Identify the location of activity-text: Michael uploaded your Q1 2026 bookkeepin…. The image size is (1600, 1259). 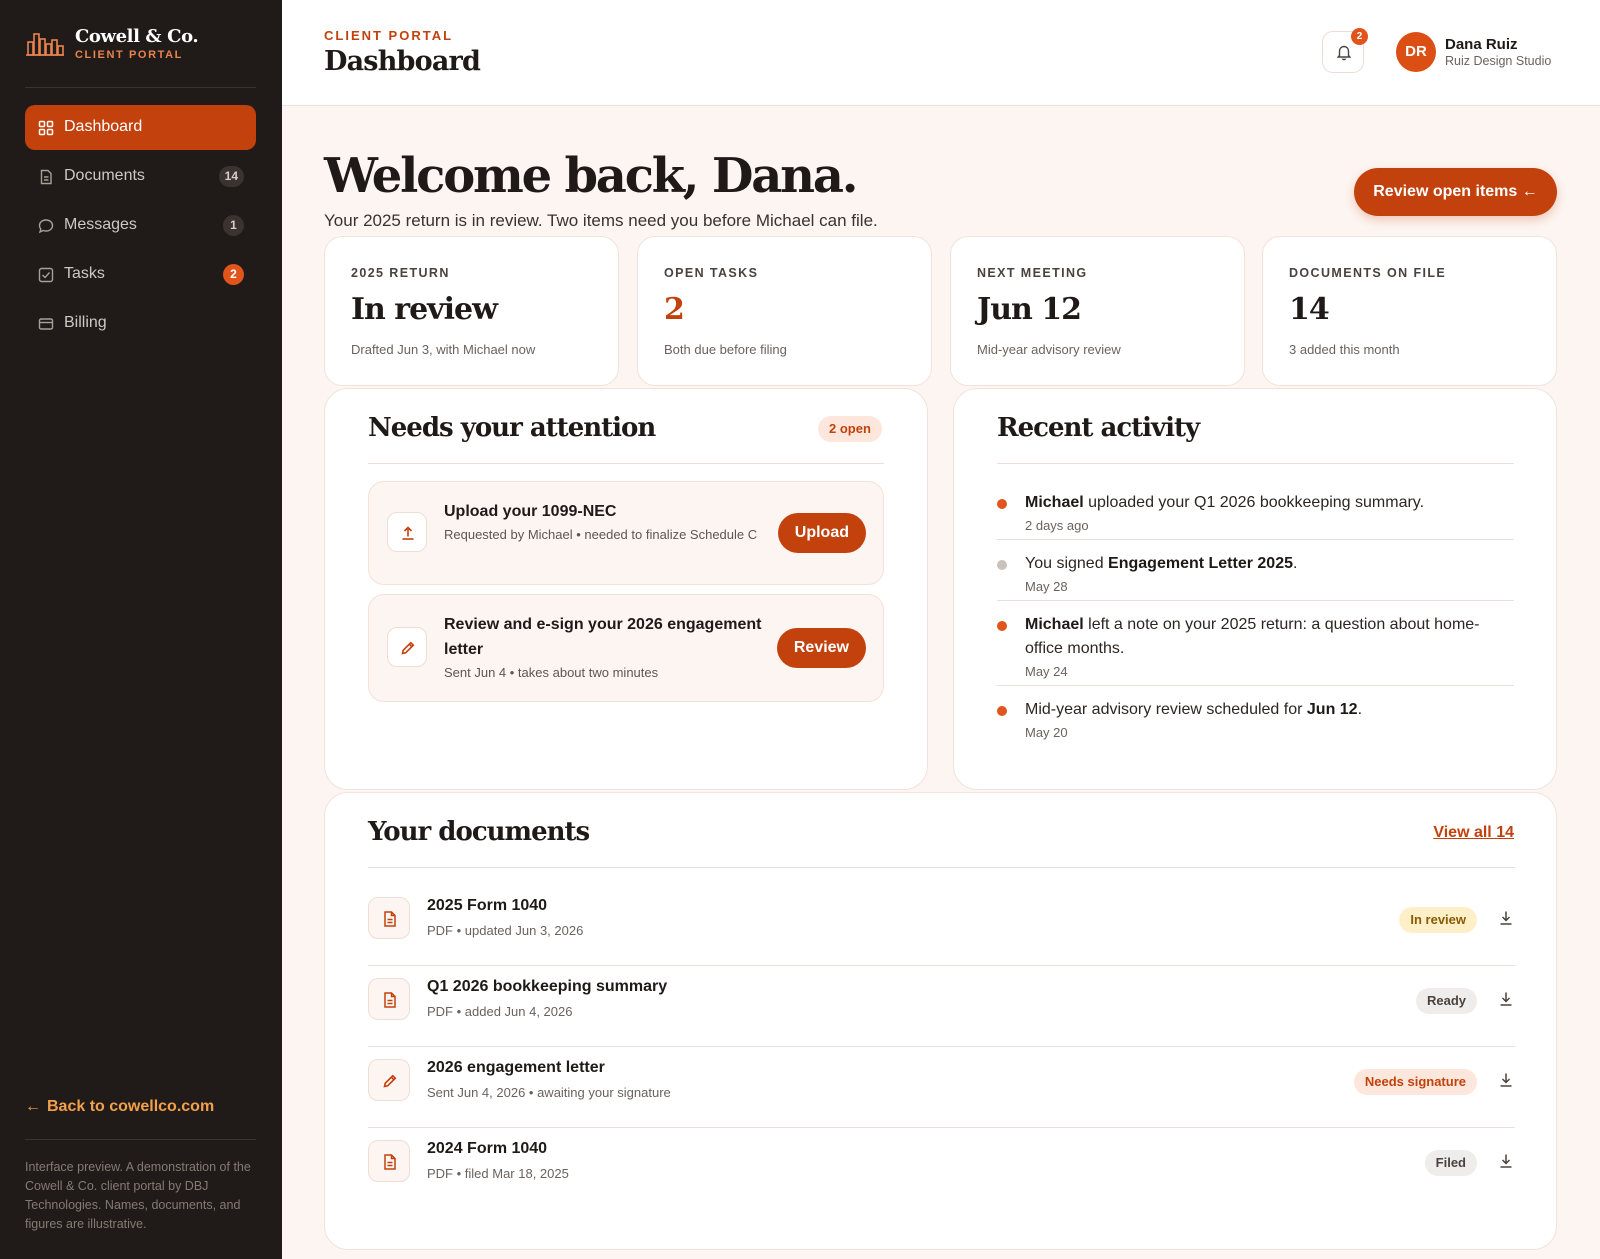
(1225, 502).